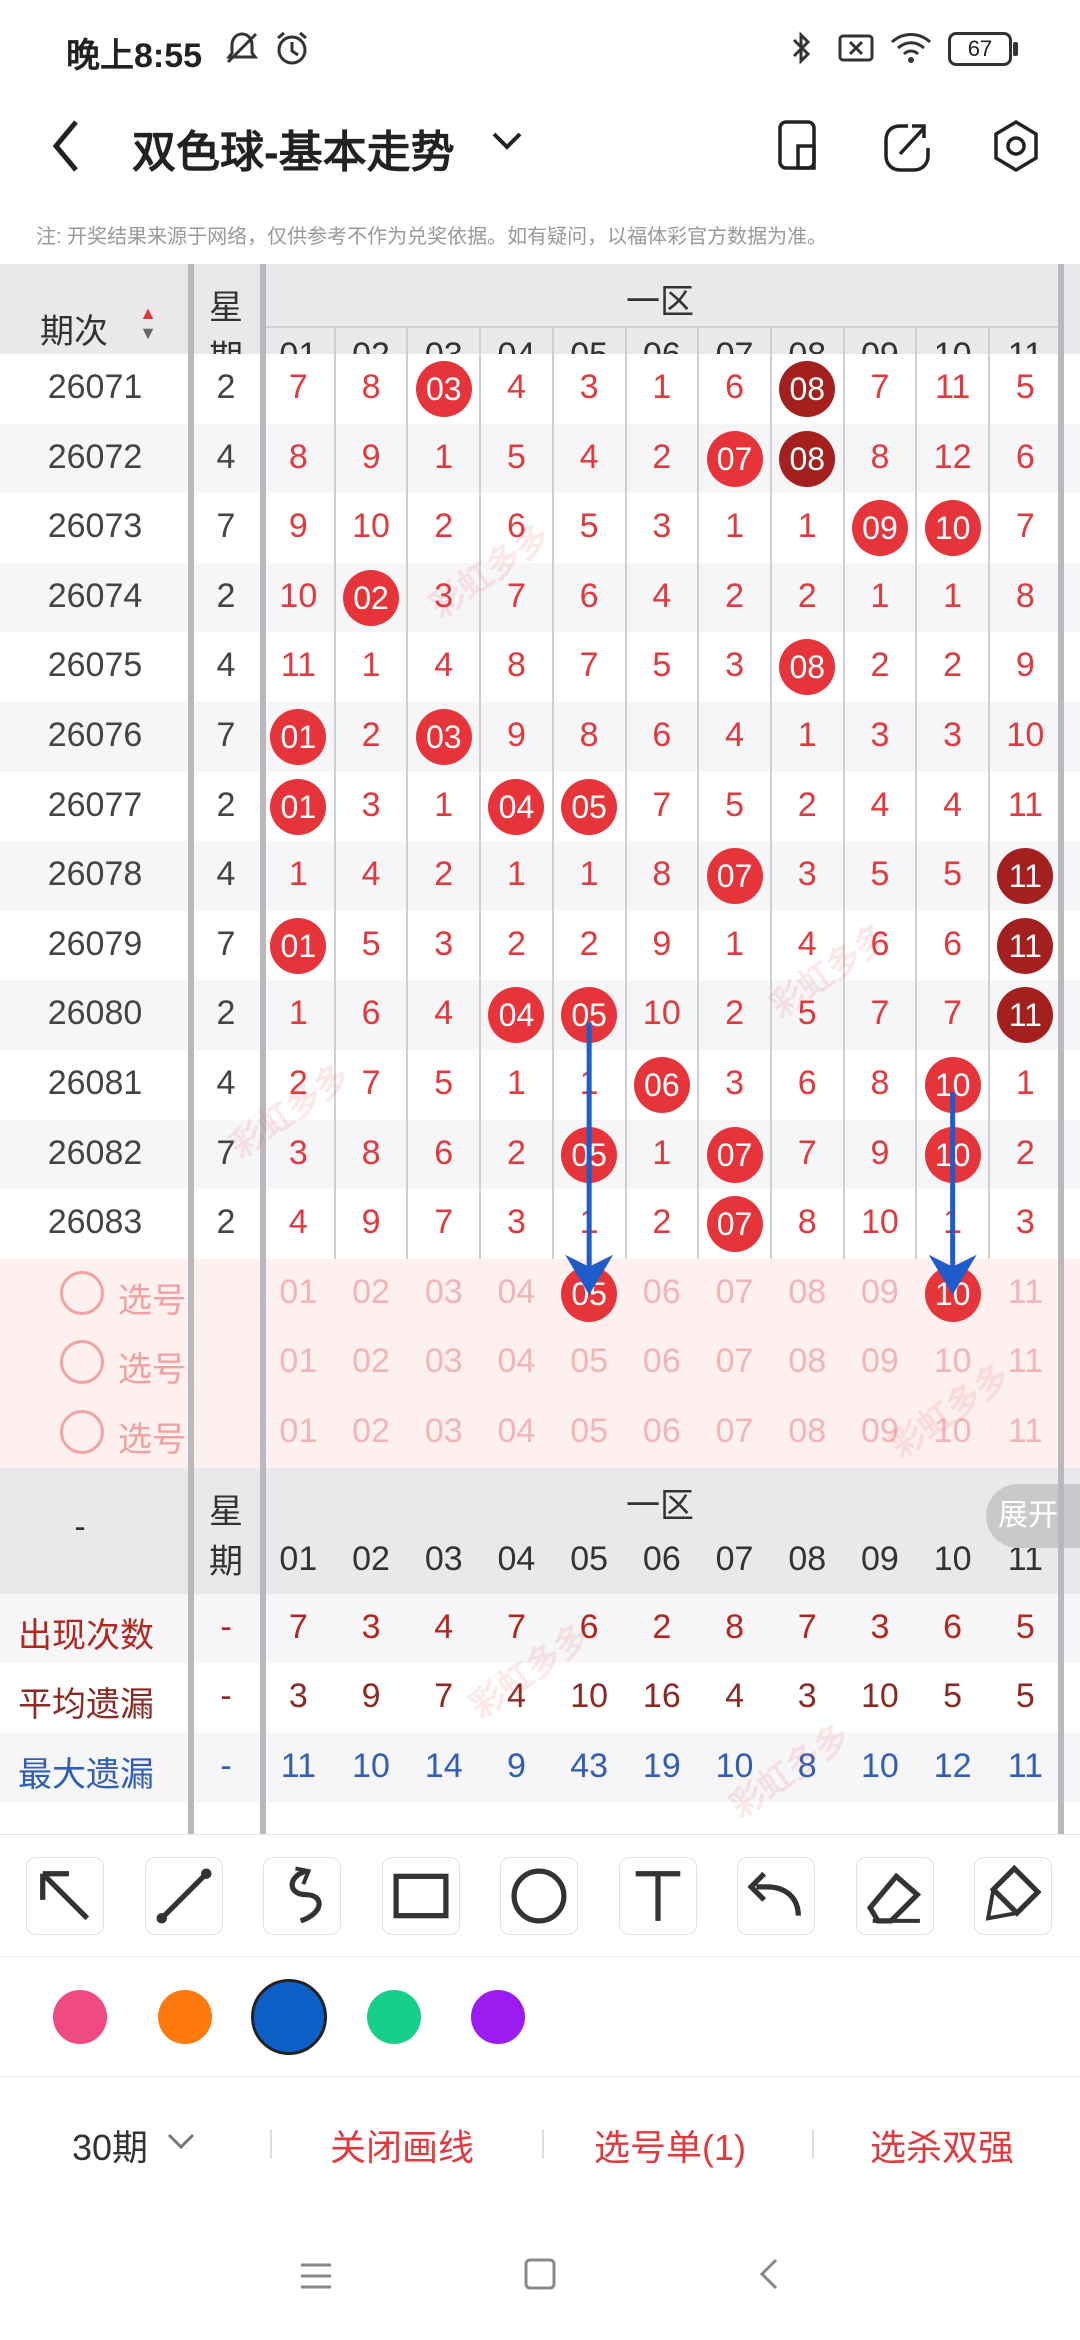  I want to click on back-icon, so click(769, 2274).